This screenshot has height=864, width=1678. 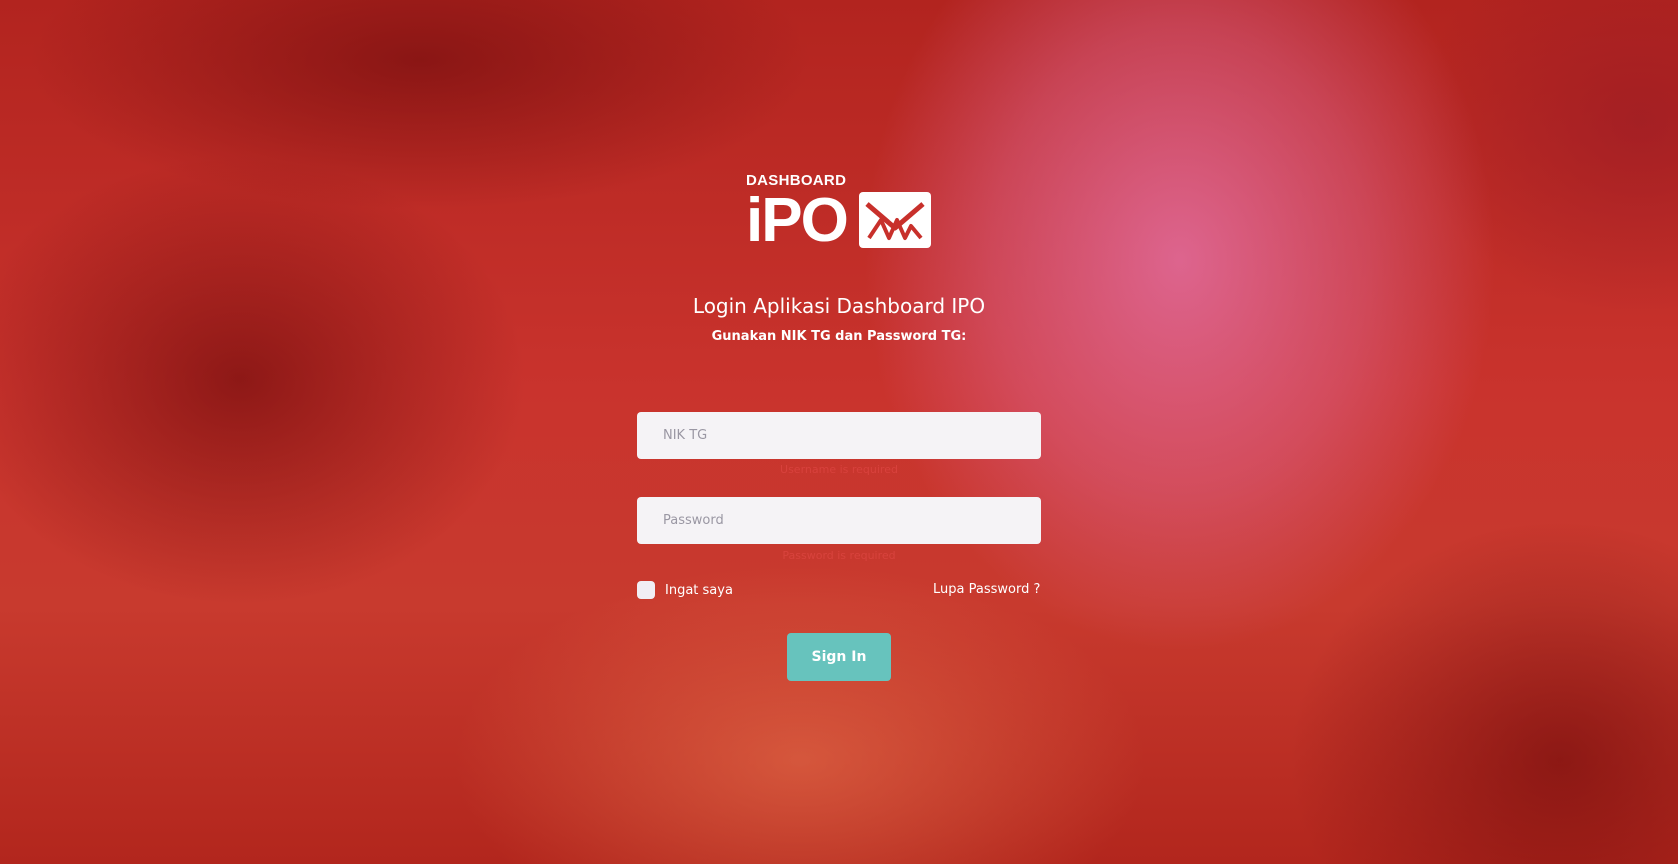 I want to click on brand-mark-icon, so click(x=895, y=220).